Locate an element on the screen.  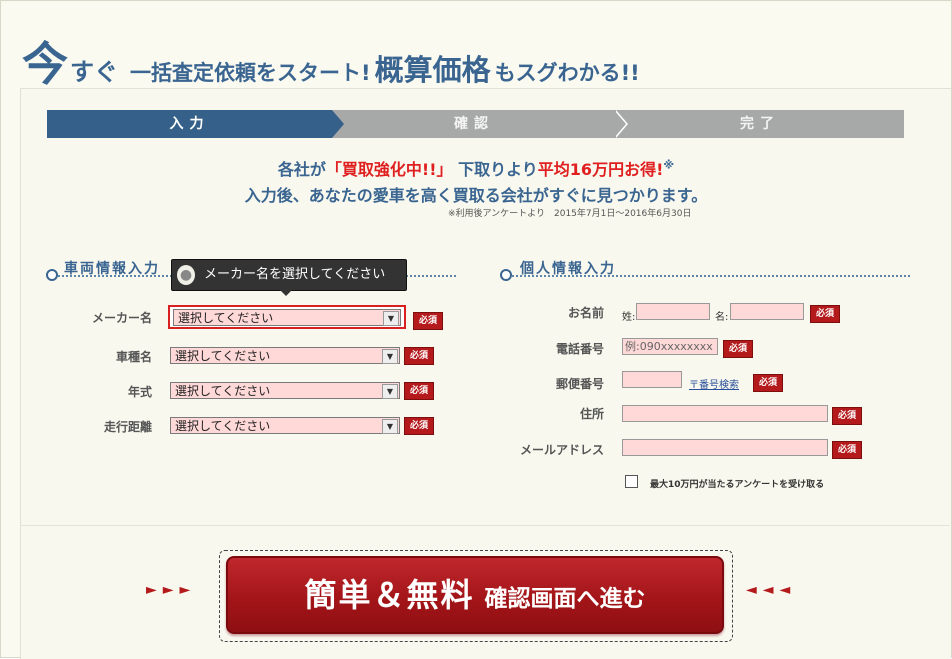
mileage-required-badge: 必須 is located at coordinates (419, 426).